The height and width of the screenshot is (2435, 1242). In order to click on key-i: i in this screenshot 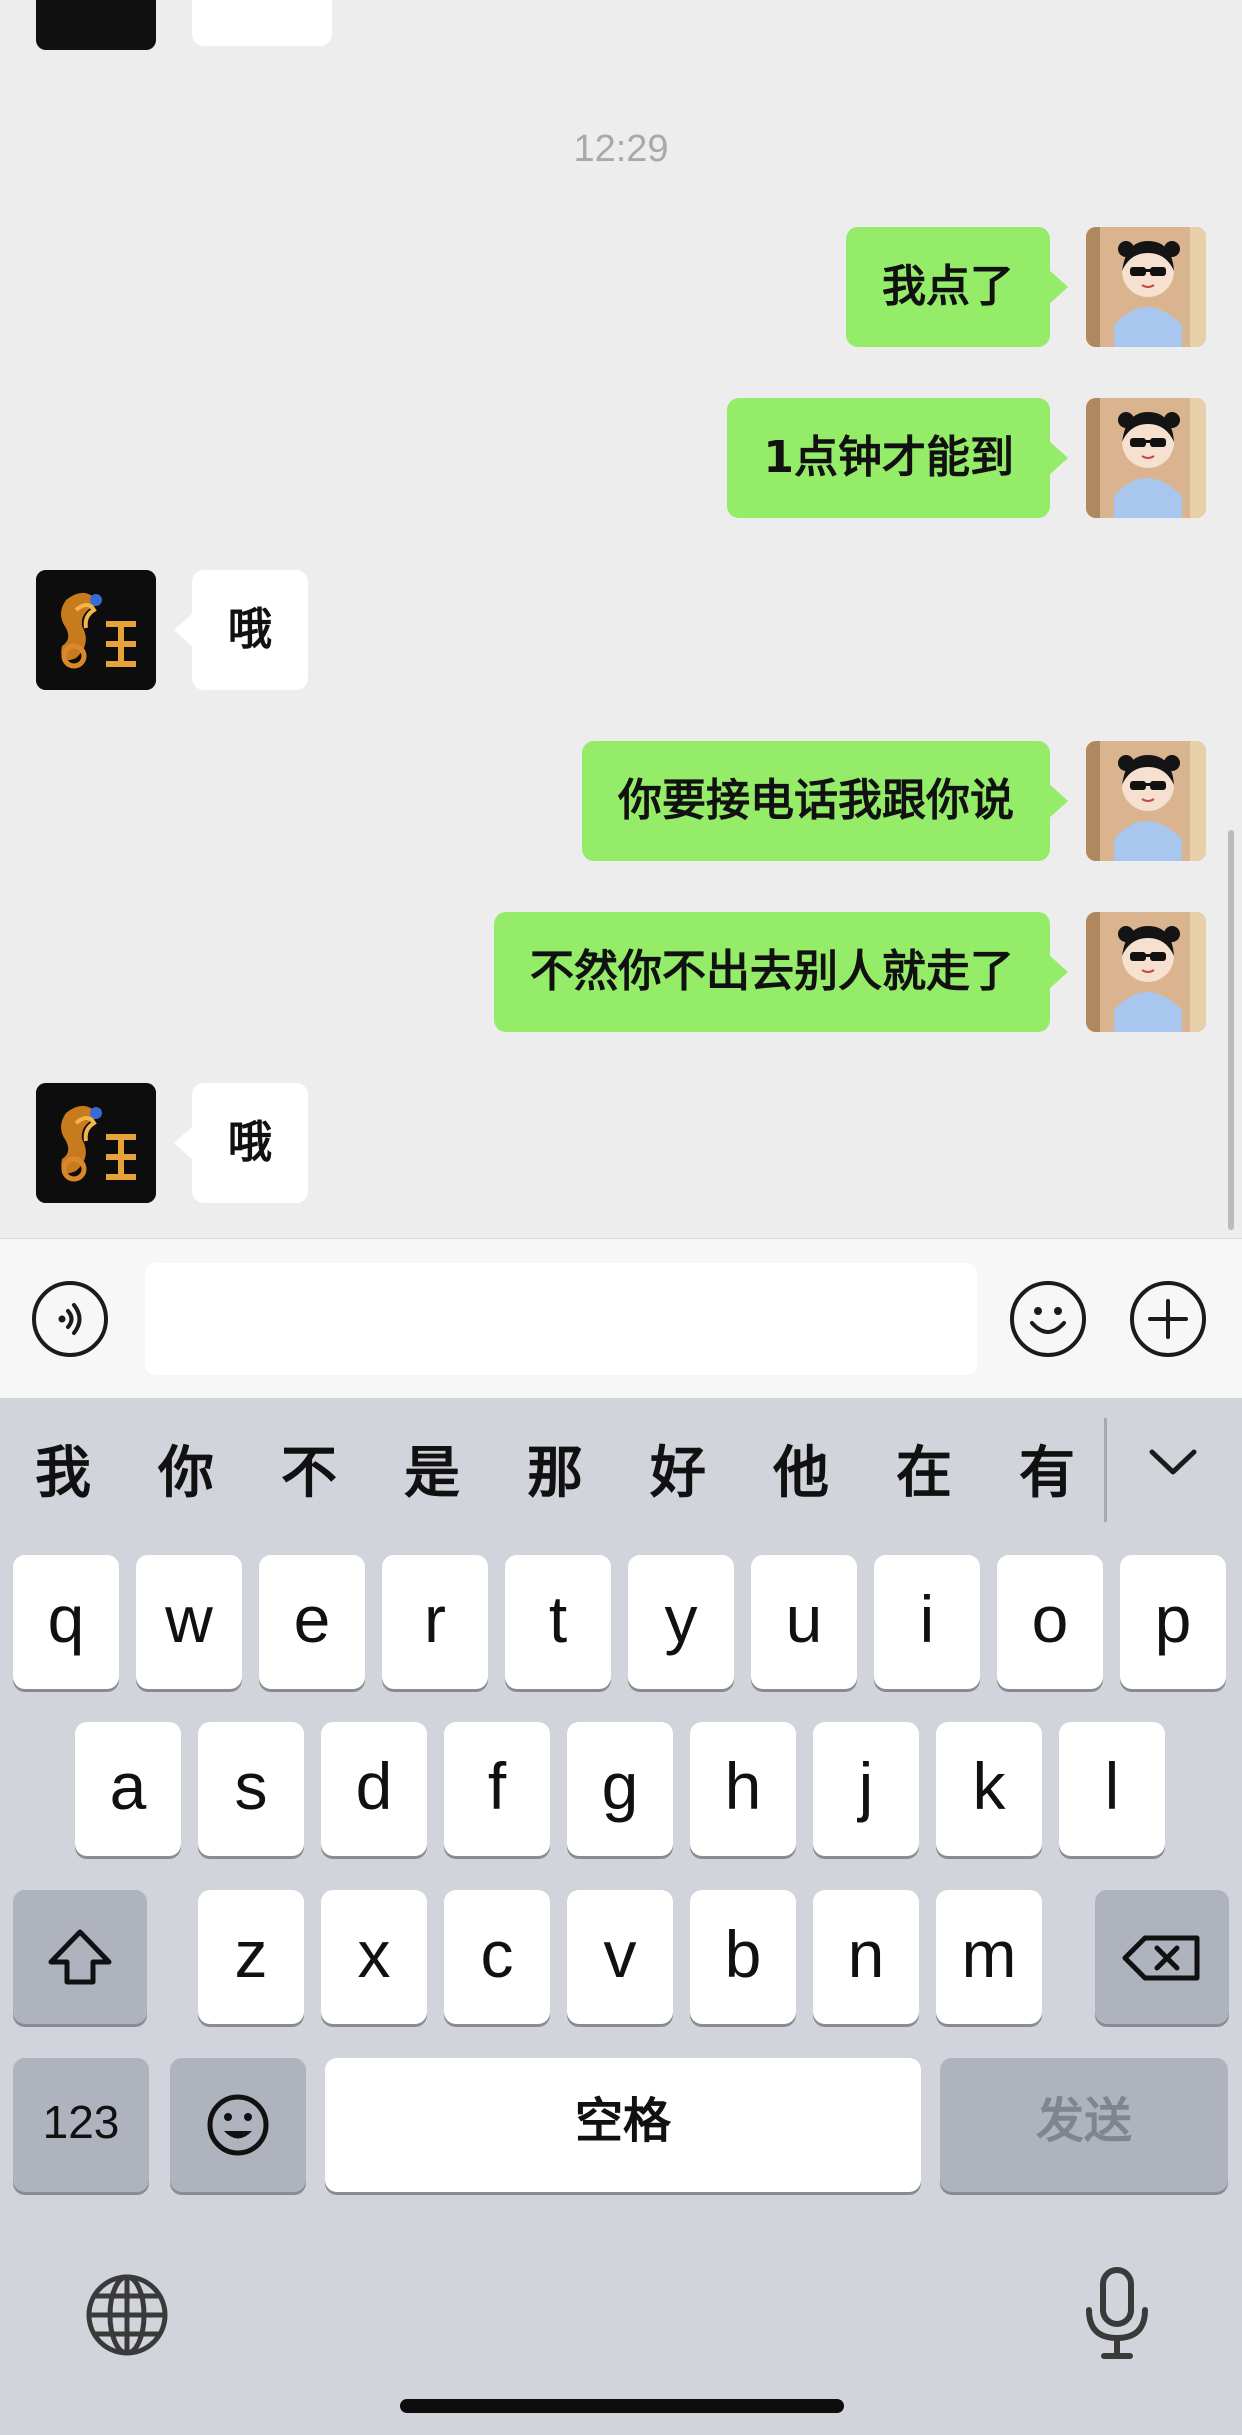, I will do `click(927, 1622)`.